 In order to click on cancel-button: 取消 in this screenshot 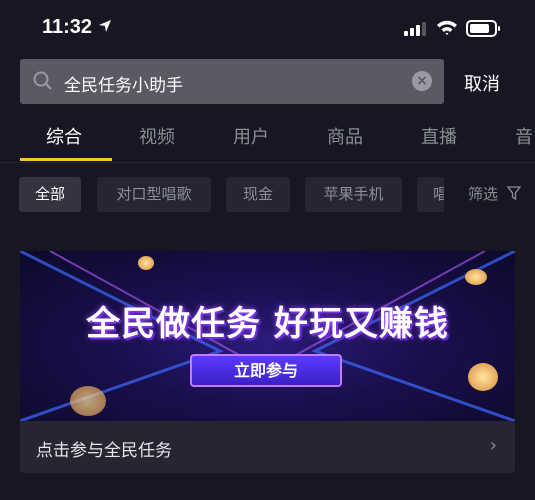, I will do `click(482, 83)`.